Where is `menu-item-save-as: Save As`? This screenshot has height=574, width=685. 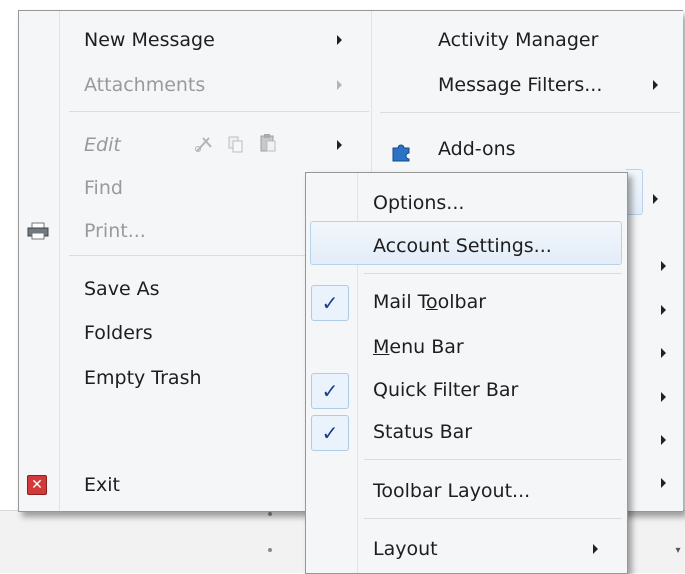 menu-item-save-as: Save As is located at coordinates (122, 289).